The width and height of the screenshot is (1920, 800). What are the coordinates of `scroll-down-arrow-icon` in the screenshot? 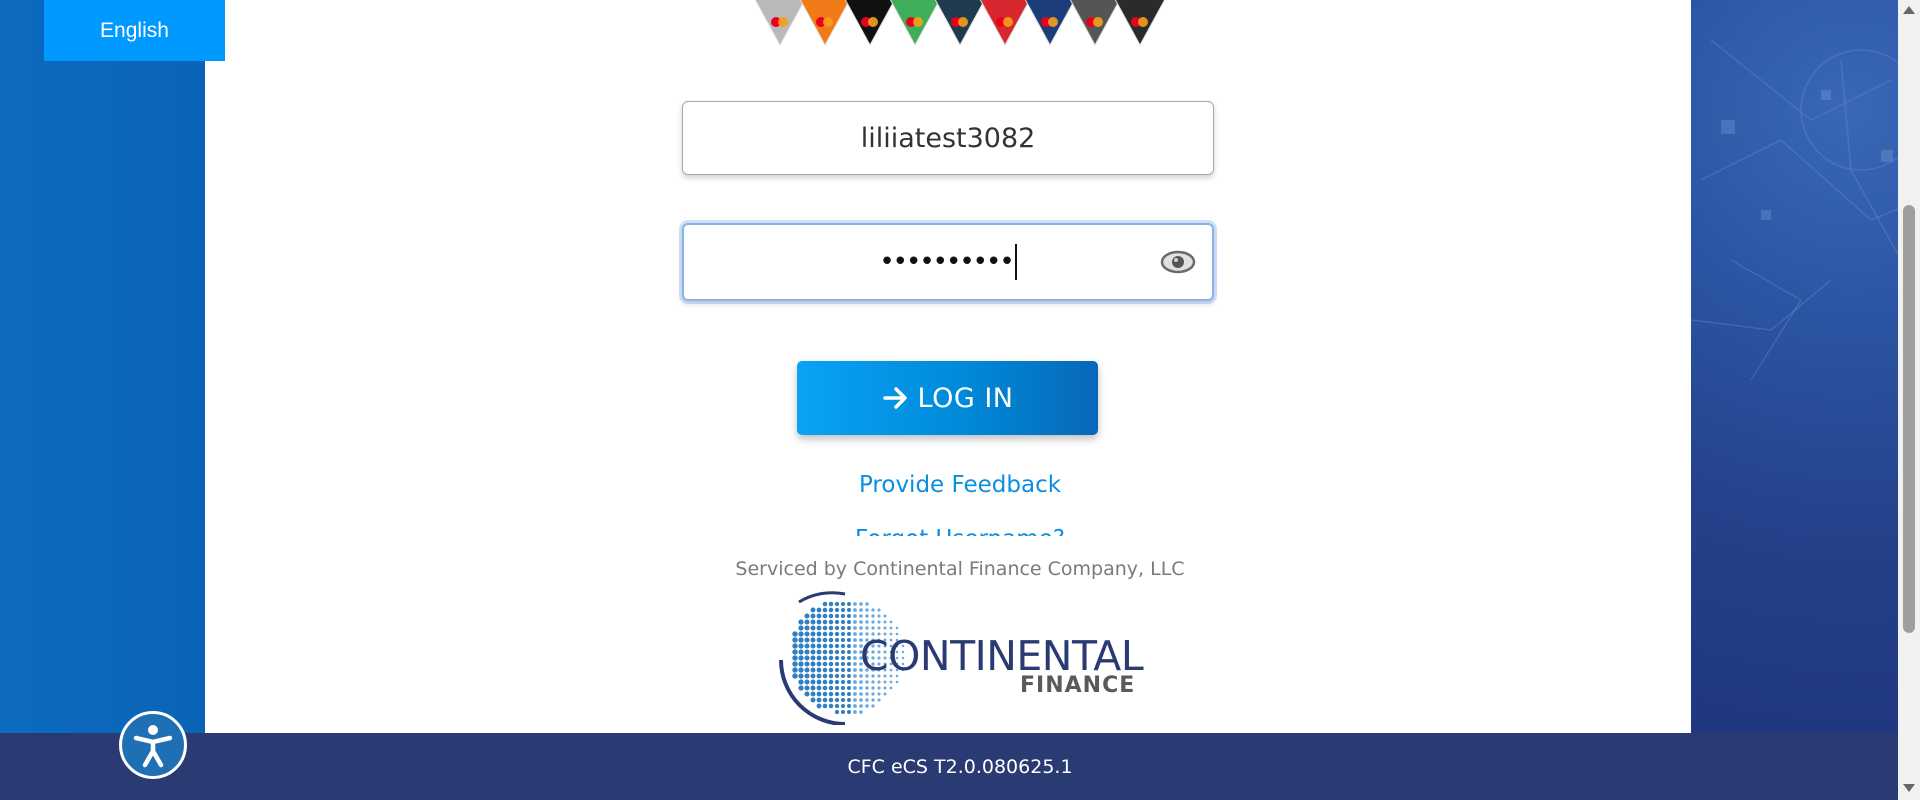 It's located at (1909, 788).